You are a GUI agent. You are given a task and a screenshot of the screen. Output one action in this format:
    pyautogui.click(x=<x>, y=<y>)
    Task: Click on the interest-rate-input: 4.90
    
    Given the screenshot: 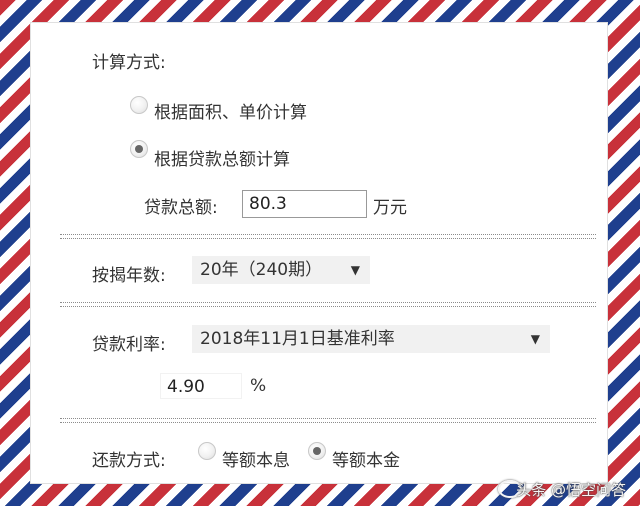 What is the action you would take?
    pyautogui.click(x=201, y=386)
    